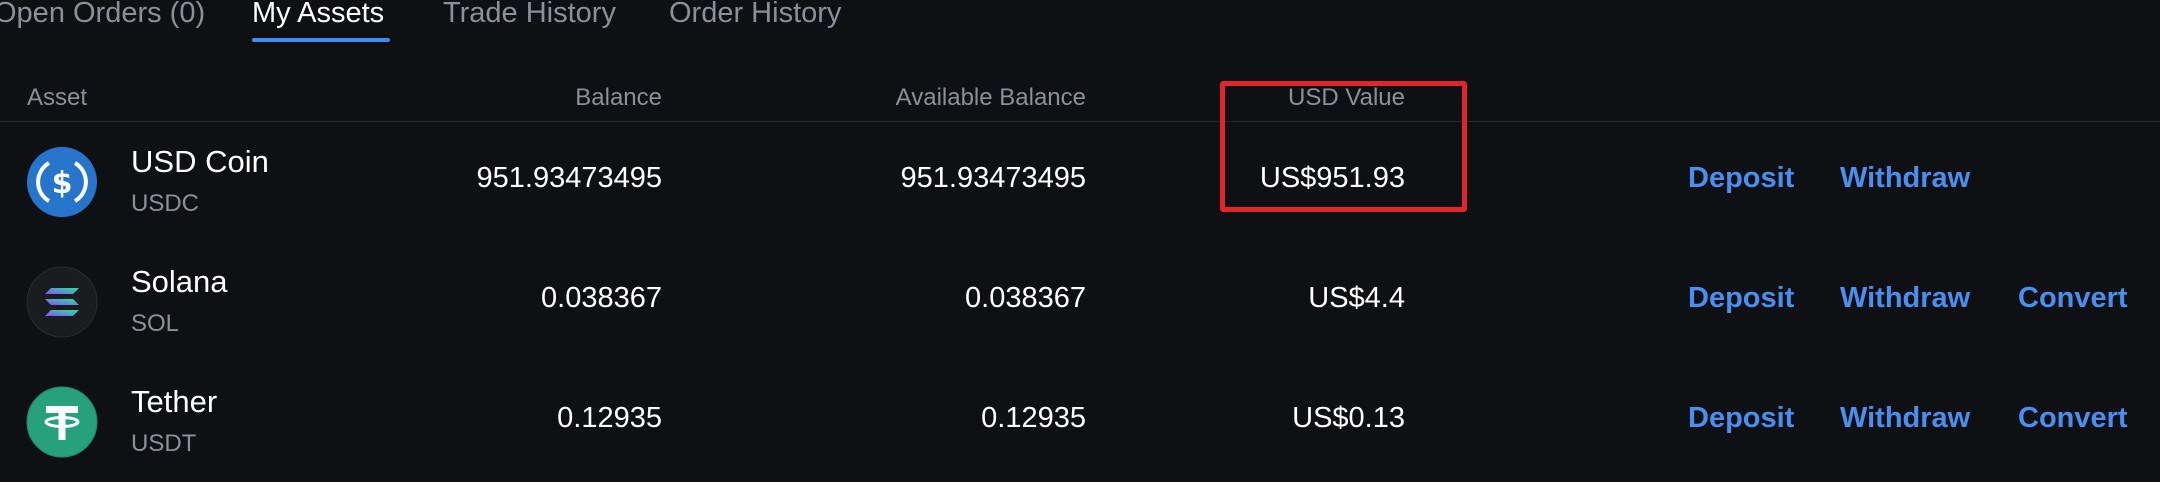  What do you see at coordinates (57, 97) in the screenshot?
I see `header-asset: Asset` at bounding box center [57, 97].